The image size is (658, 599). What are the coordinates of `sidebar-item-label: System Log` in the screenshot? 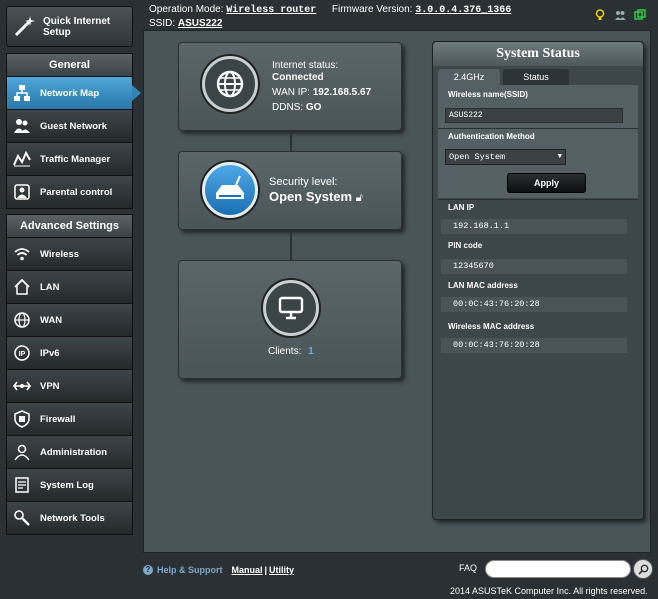 It's located at (67, 485).